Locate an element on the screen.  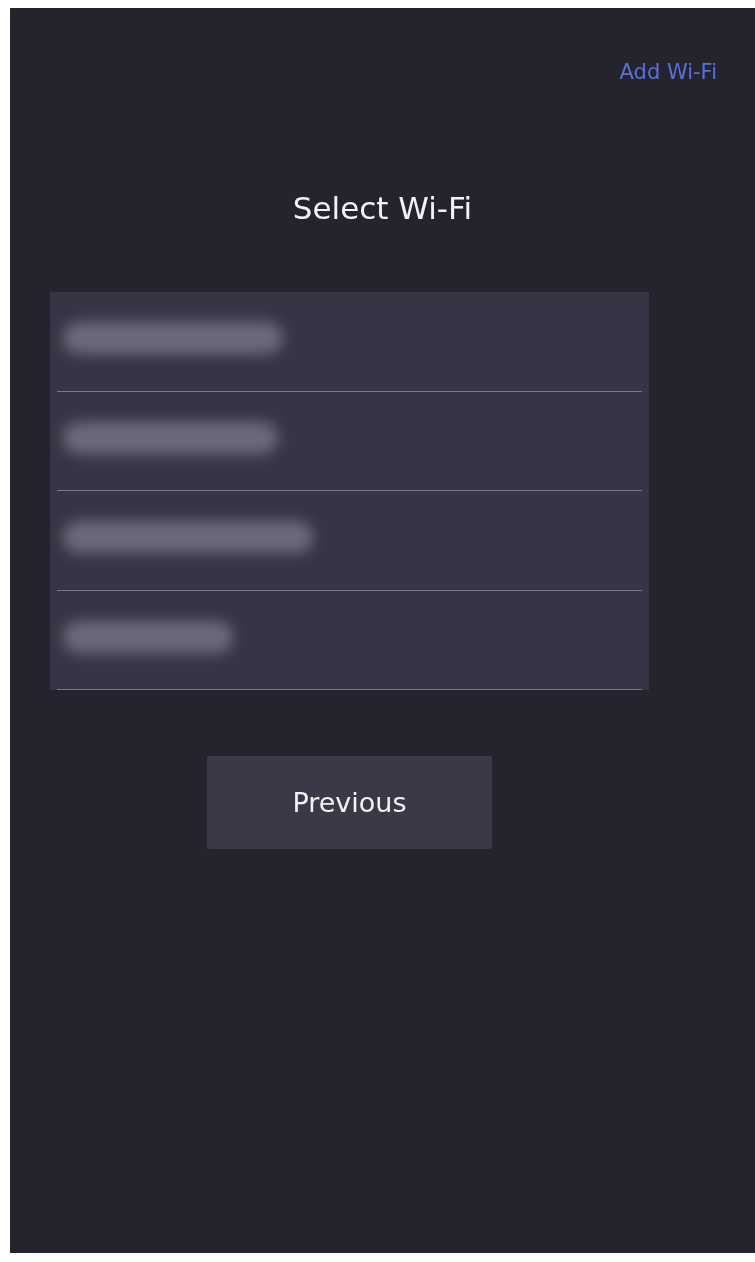
previous-button: Previous is located at coordinates (349, 802).